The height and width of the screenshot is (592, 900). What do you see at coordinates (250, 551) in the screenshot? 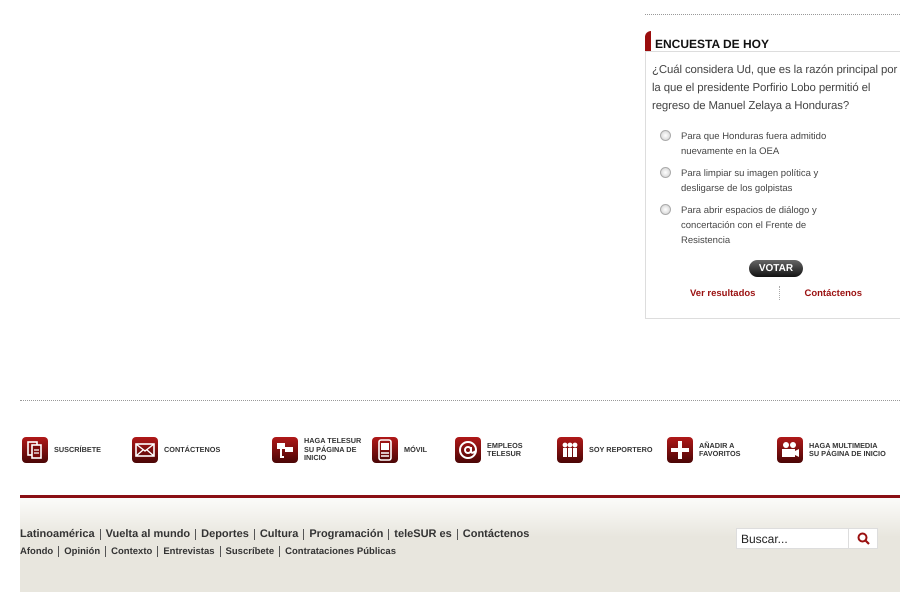
I see `nav-link: Suscríbete` at bounding box center [250, 551].